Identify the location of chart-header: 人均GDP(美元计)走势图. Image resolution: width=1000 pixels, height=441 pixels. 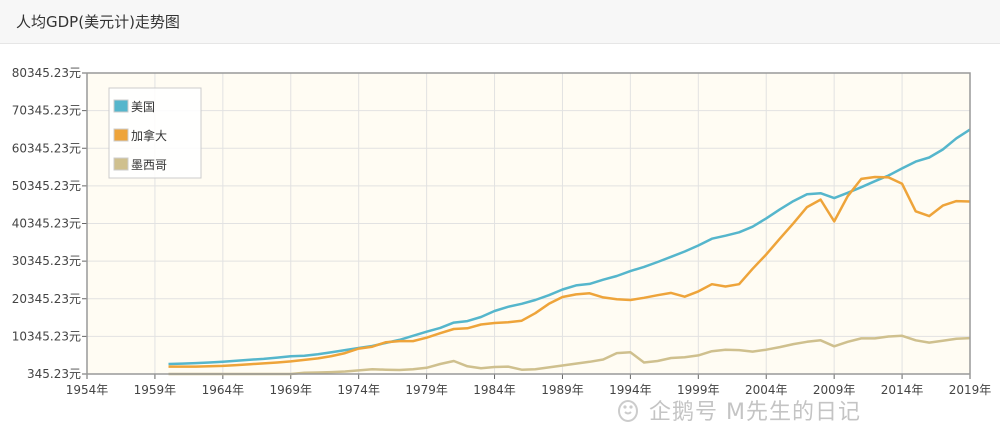
(500, 22).